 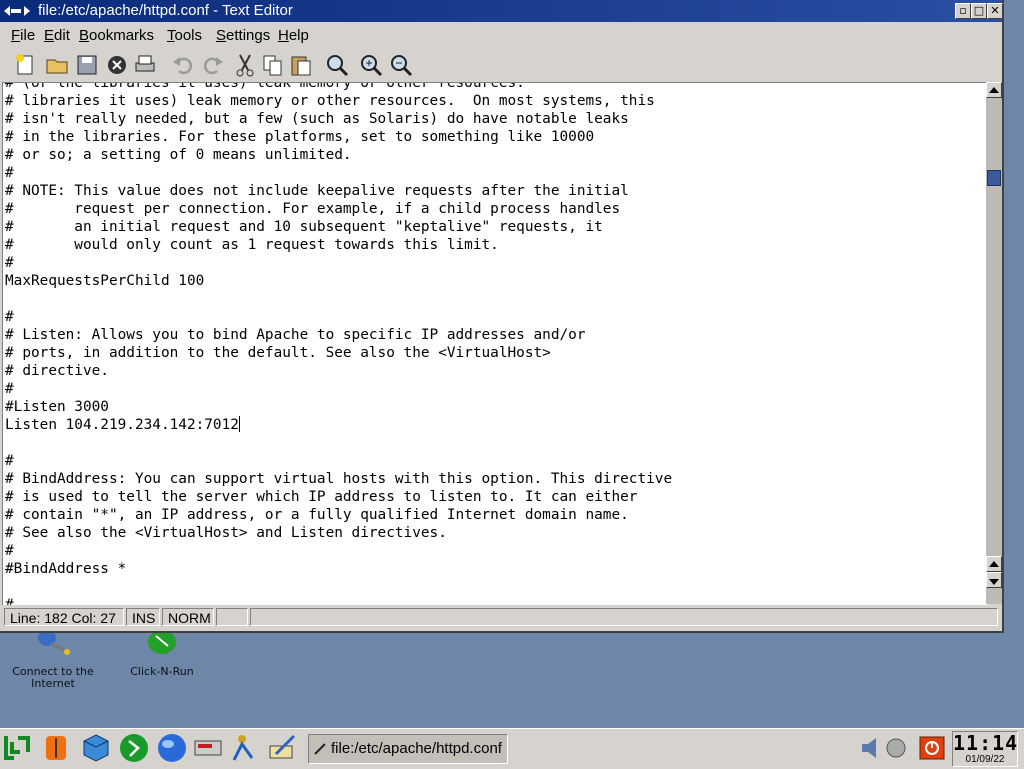 What do you see at coordinates (23, 35) in the screenshot?
I see `menu-file: File` at bounding box center [23, 35].